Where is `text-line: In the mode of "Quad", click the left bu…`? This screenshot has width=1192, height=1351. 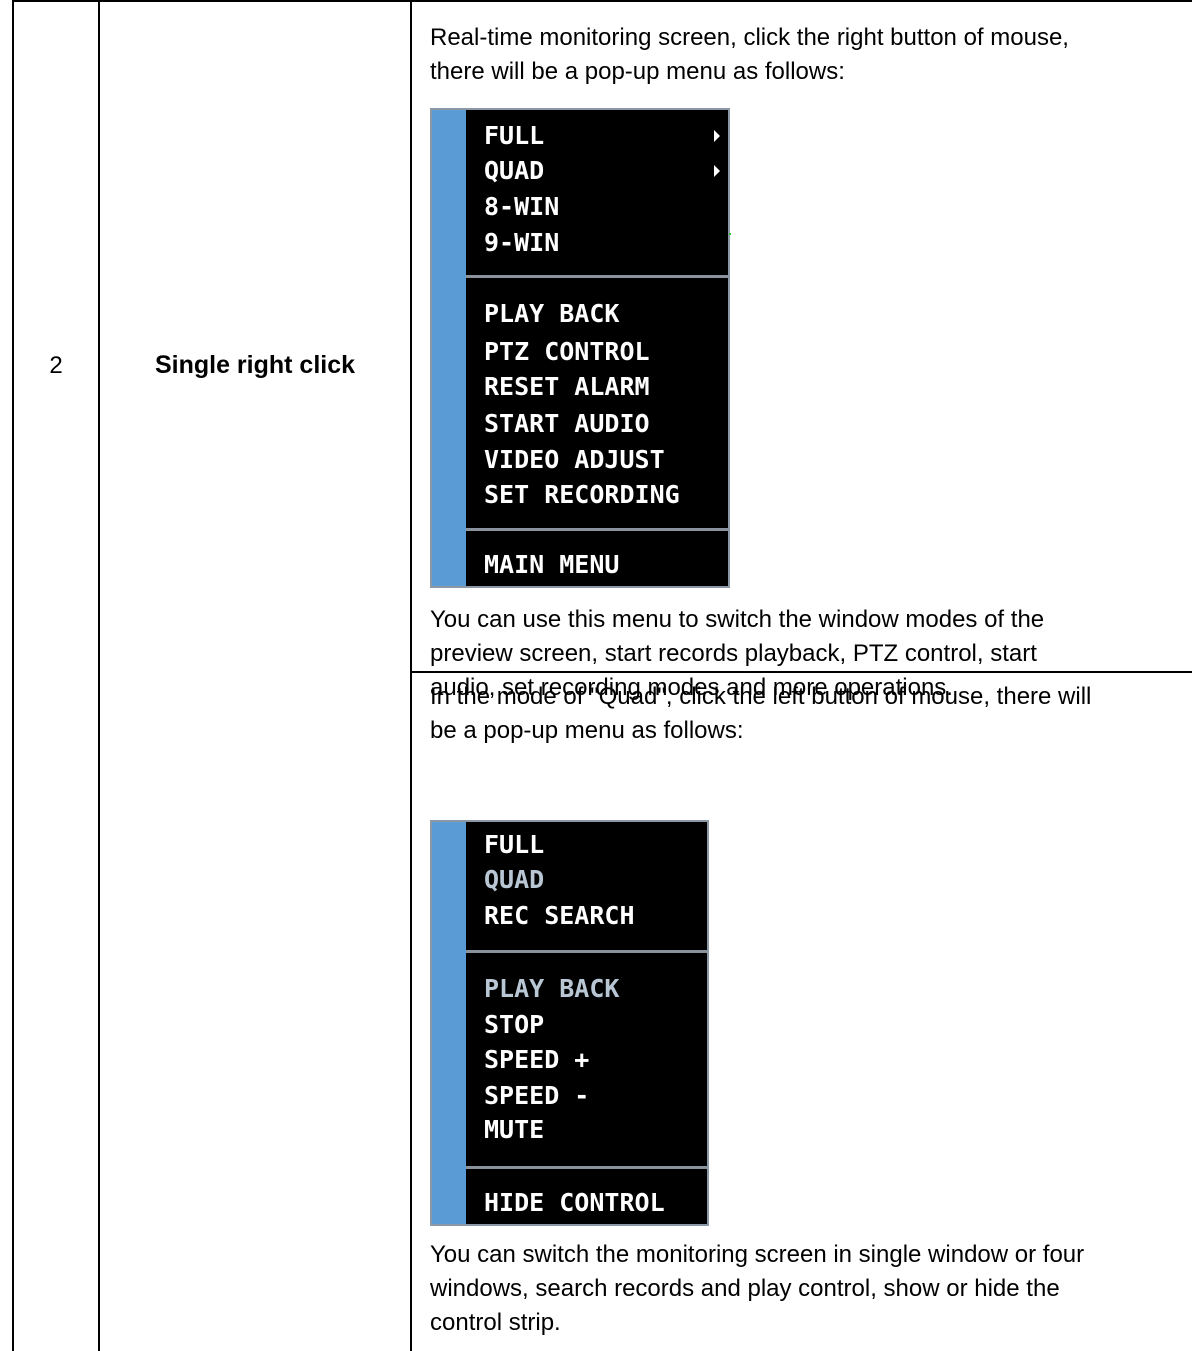
text-line: In the mode of "Quad", click the left bu… is located at coordinates (761, 696).